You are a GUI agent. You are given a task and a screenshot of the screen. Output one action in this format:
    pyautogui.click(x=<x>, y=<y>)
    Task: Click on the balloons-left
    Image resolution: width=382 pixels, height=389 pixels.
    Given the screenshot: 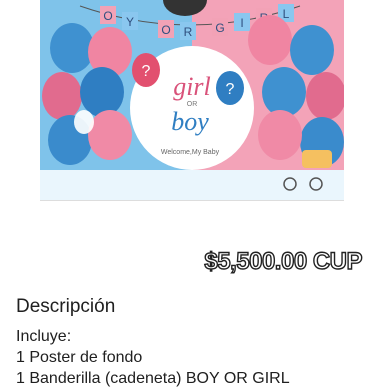 What is the action you would take?
    pyautogui.click(x=87, y=94)
    